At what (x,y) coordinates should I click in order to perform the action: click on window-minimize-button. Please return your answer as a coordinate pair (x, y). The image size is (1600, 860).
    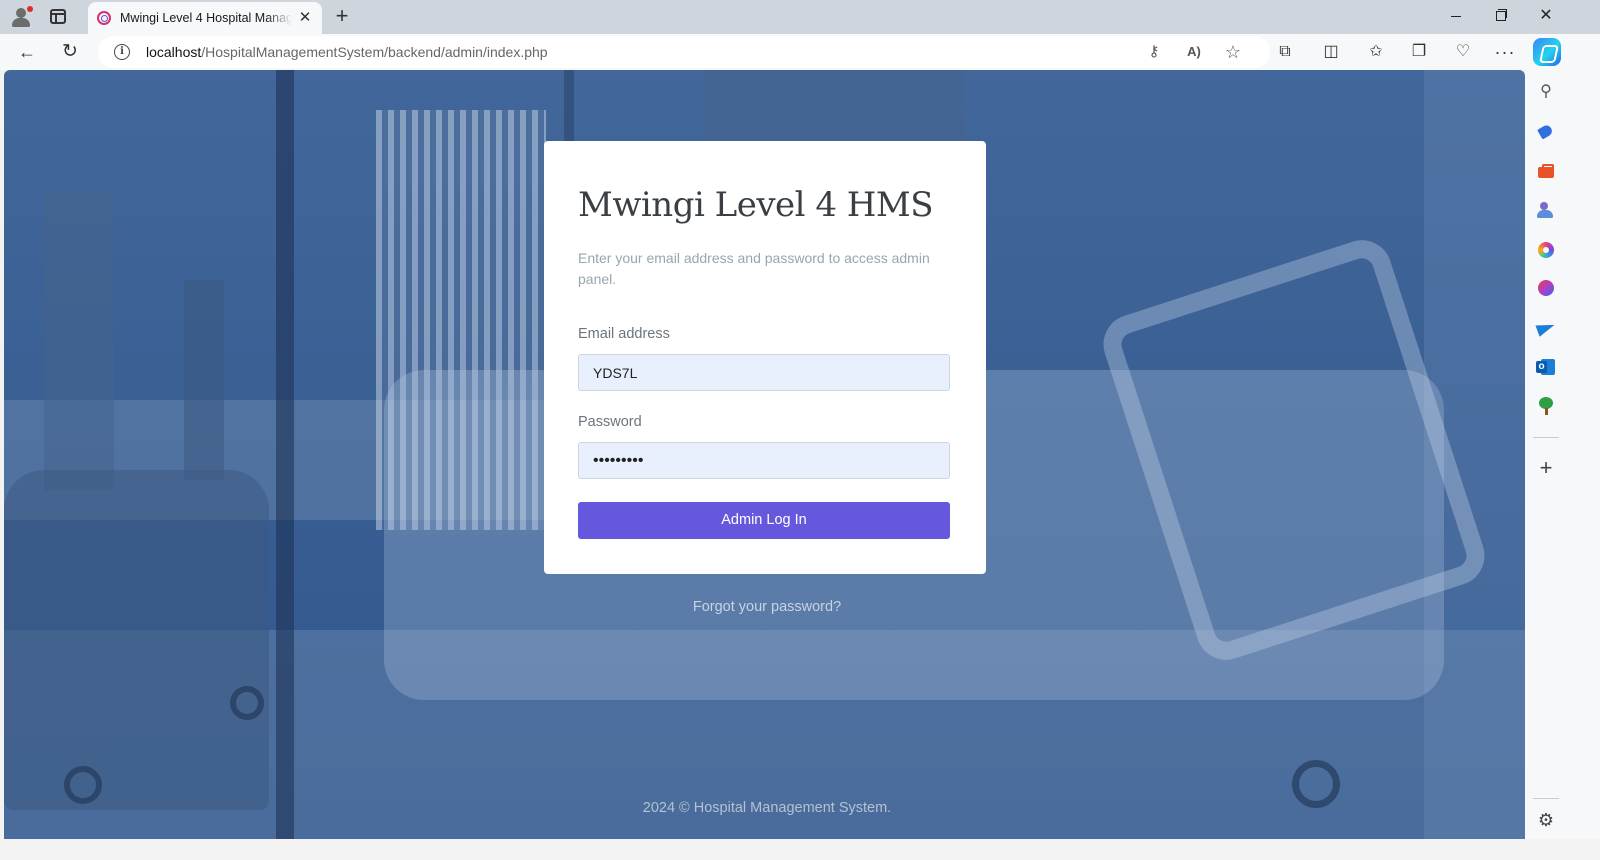
    Looking at the image, I should click on (1456, 16).